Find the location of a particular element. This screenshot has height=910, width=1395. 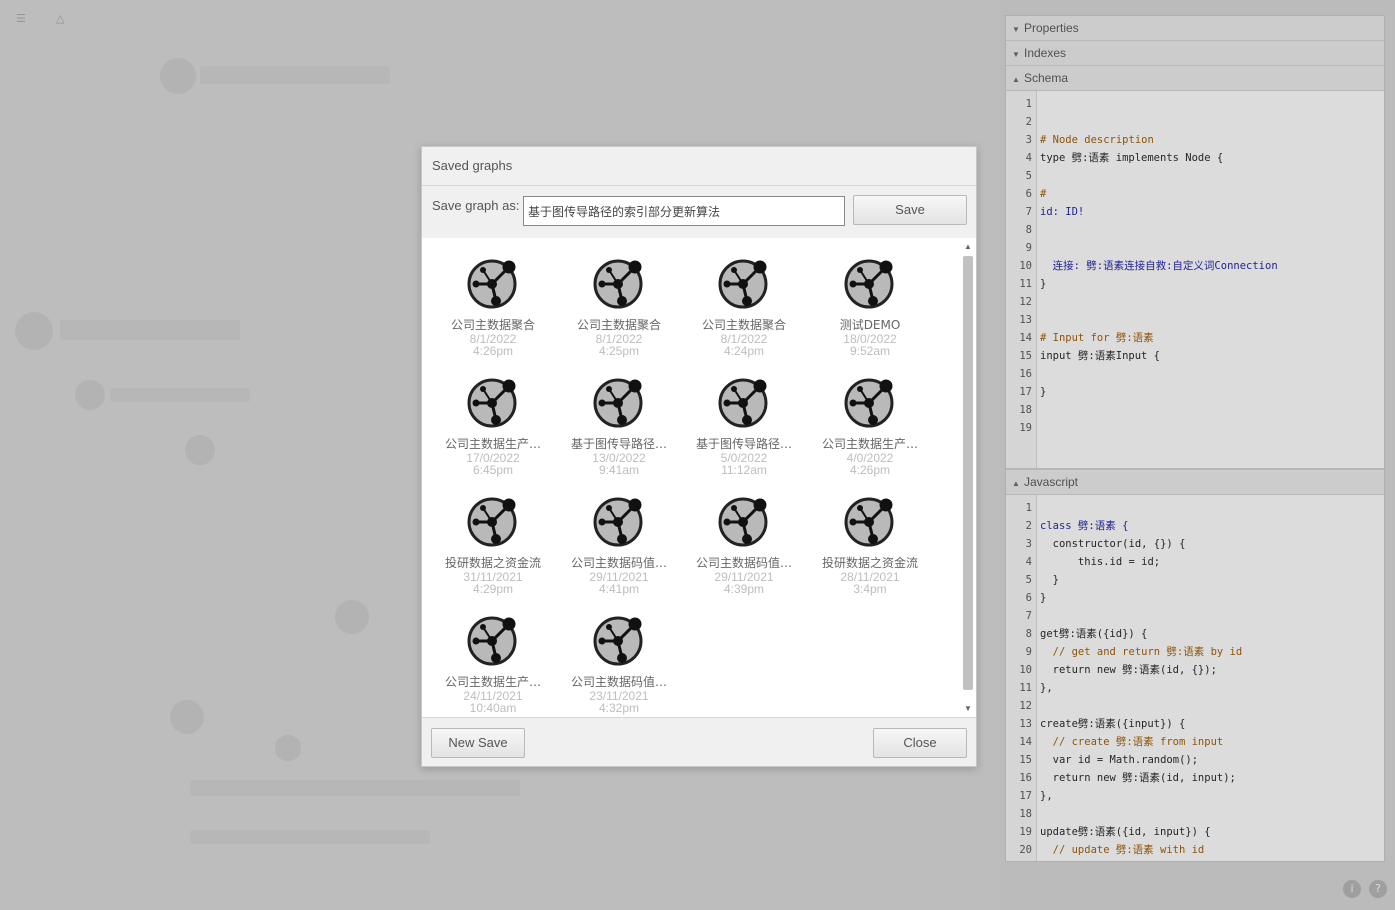

graph-time: 9:41am is located at coordinates (619, 470).